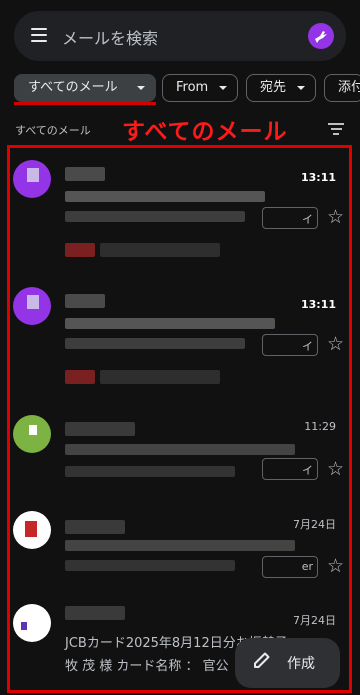  Describe the element at coordinates (205, 132) in the screenshot. I see `annotation-text: すべてのメール` at that location.